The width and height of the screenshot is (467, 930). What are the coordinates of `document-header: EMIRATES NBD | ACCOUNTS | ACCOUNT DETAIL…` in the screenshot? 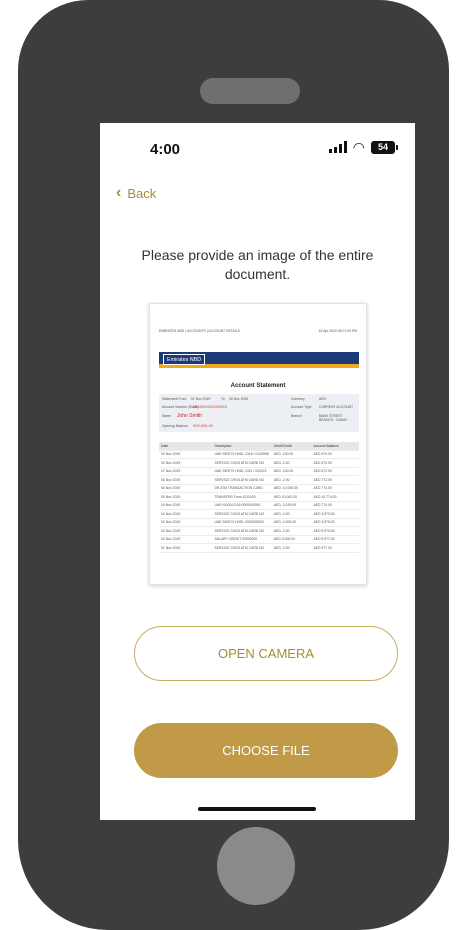 It's located at (258, 331).